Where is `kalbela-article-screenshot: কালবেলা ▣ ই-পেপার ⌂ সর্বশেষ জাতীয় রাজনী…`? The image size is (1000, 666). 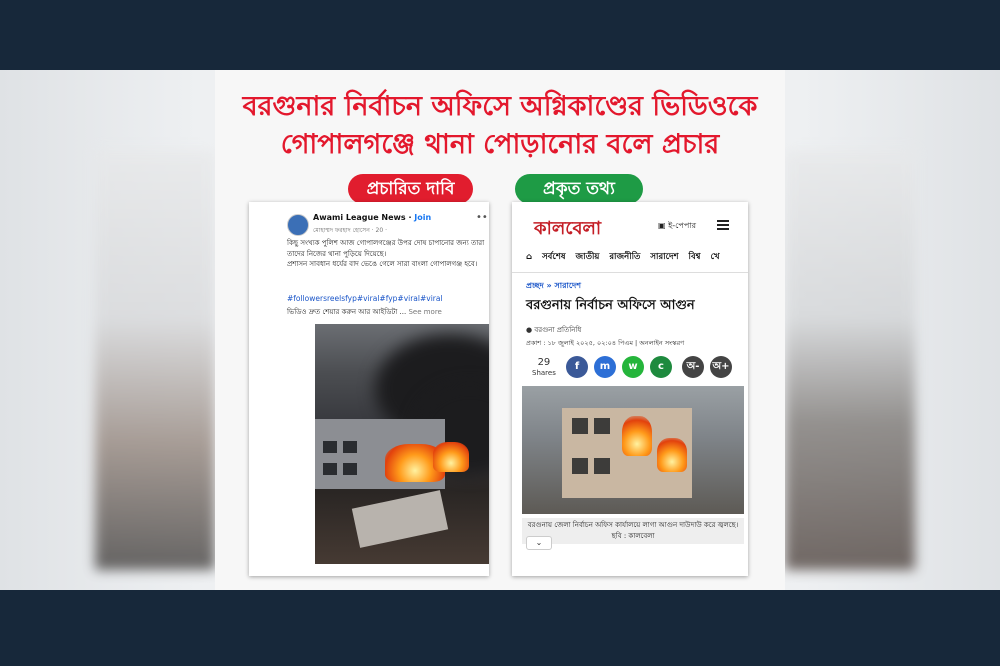 kalbela-article-screenshot: কালবেলা ▣ ই-পেপার ⌂ সর্বশেষ জাতীয় রাজনী… is located at coordinates (630, 389).